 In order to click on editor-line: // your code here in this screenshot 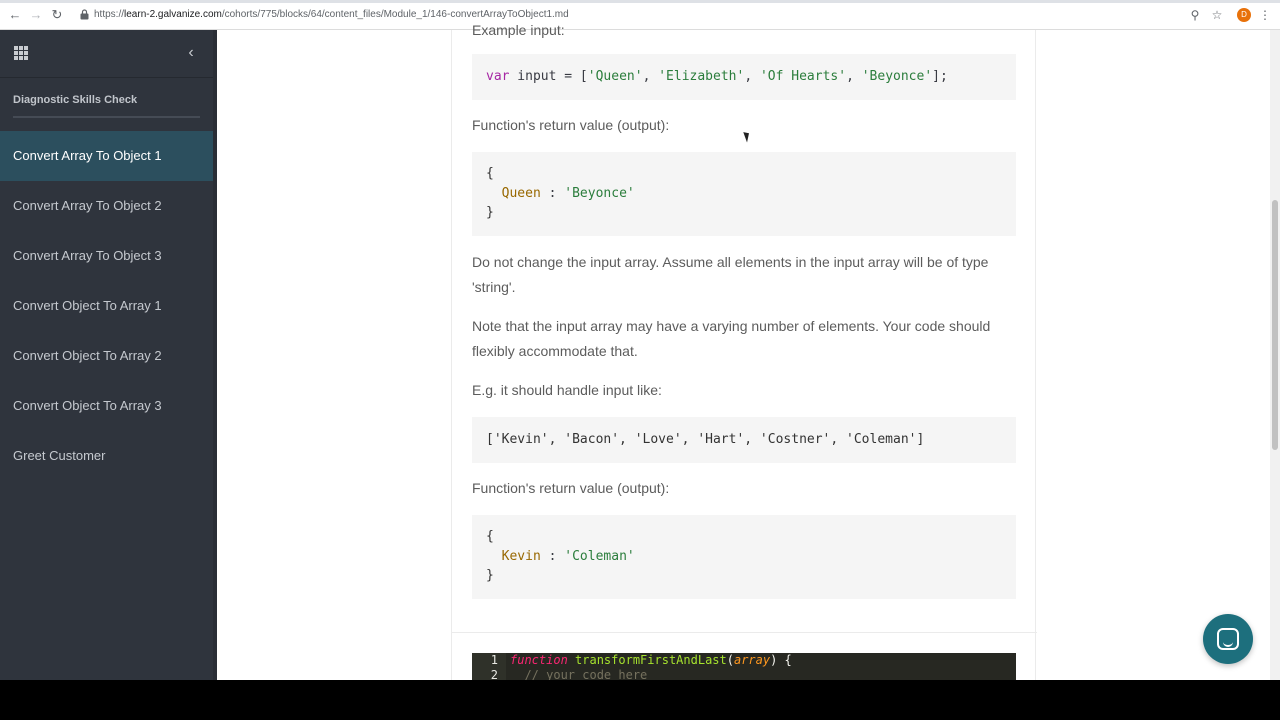, I will do `click(579, 674)`.